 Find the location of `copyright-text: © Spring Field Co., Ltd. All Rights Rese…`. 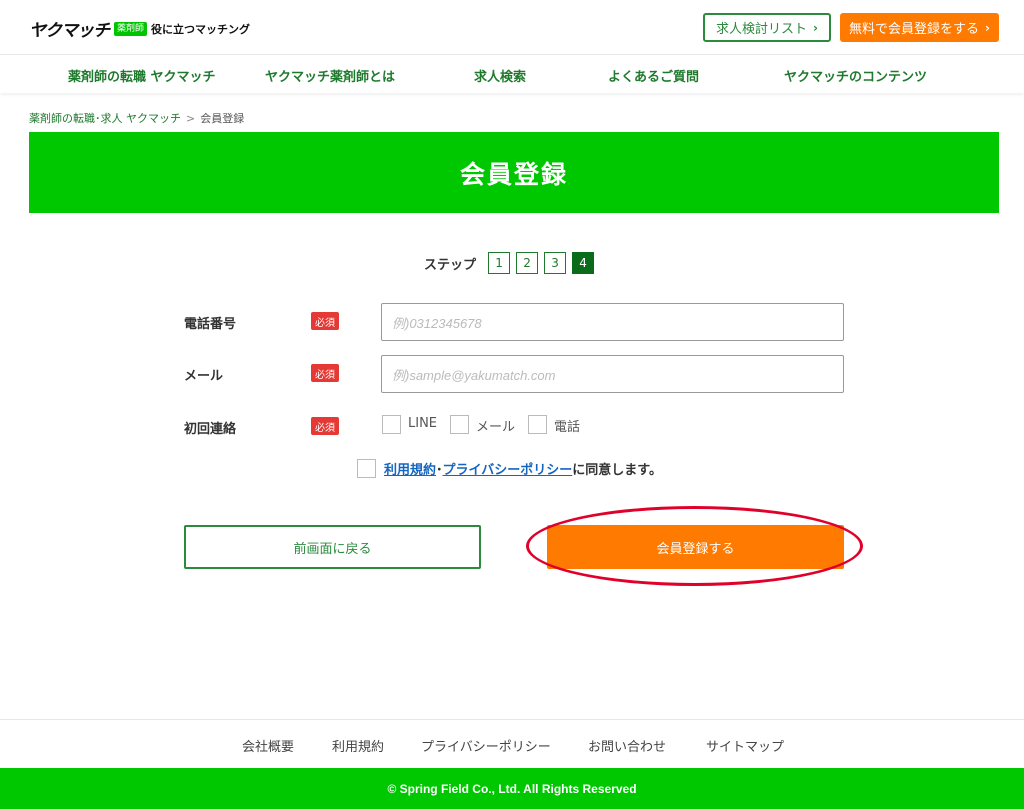

copyright-text: © Spring Field Co., Ltd. All Rights Rese… is located at coordinates (512, 788).